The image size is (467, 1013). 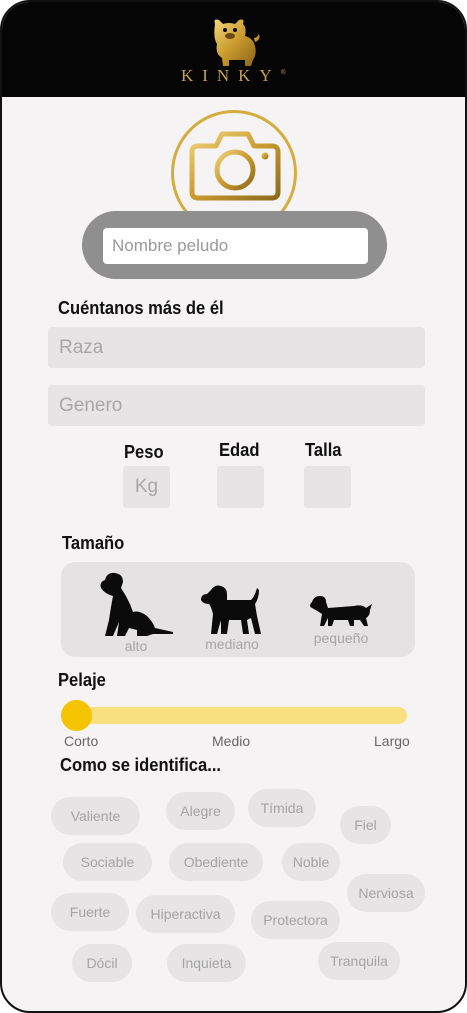 What do you see at coordinates (76, 715) in the screenshot?
I see `coat-slider-thumb` at bounding box center [76, 715].